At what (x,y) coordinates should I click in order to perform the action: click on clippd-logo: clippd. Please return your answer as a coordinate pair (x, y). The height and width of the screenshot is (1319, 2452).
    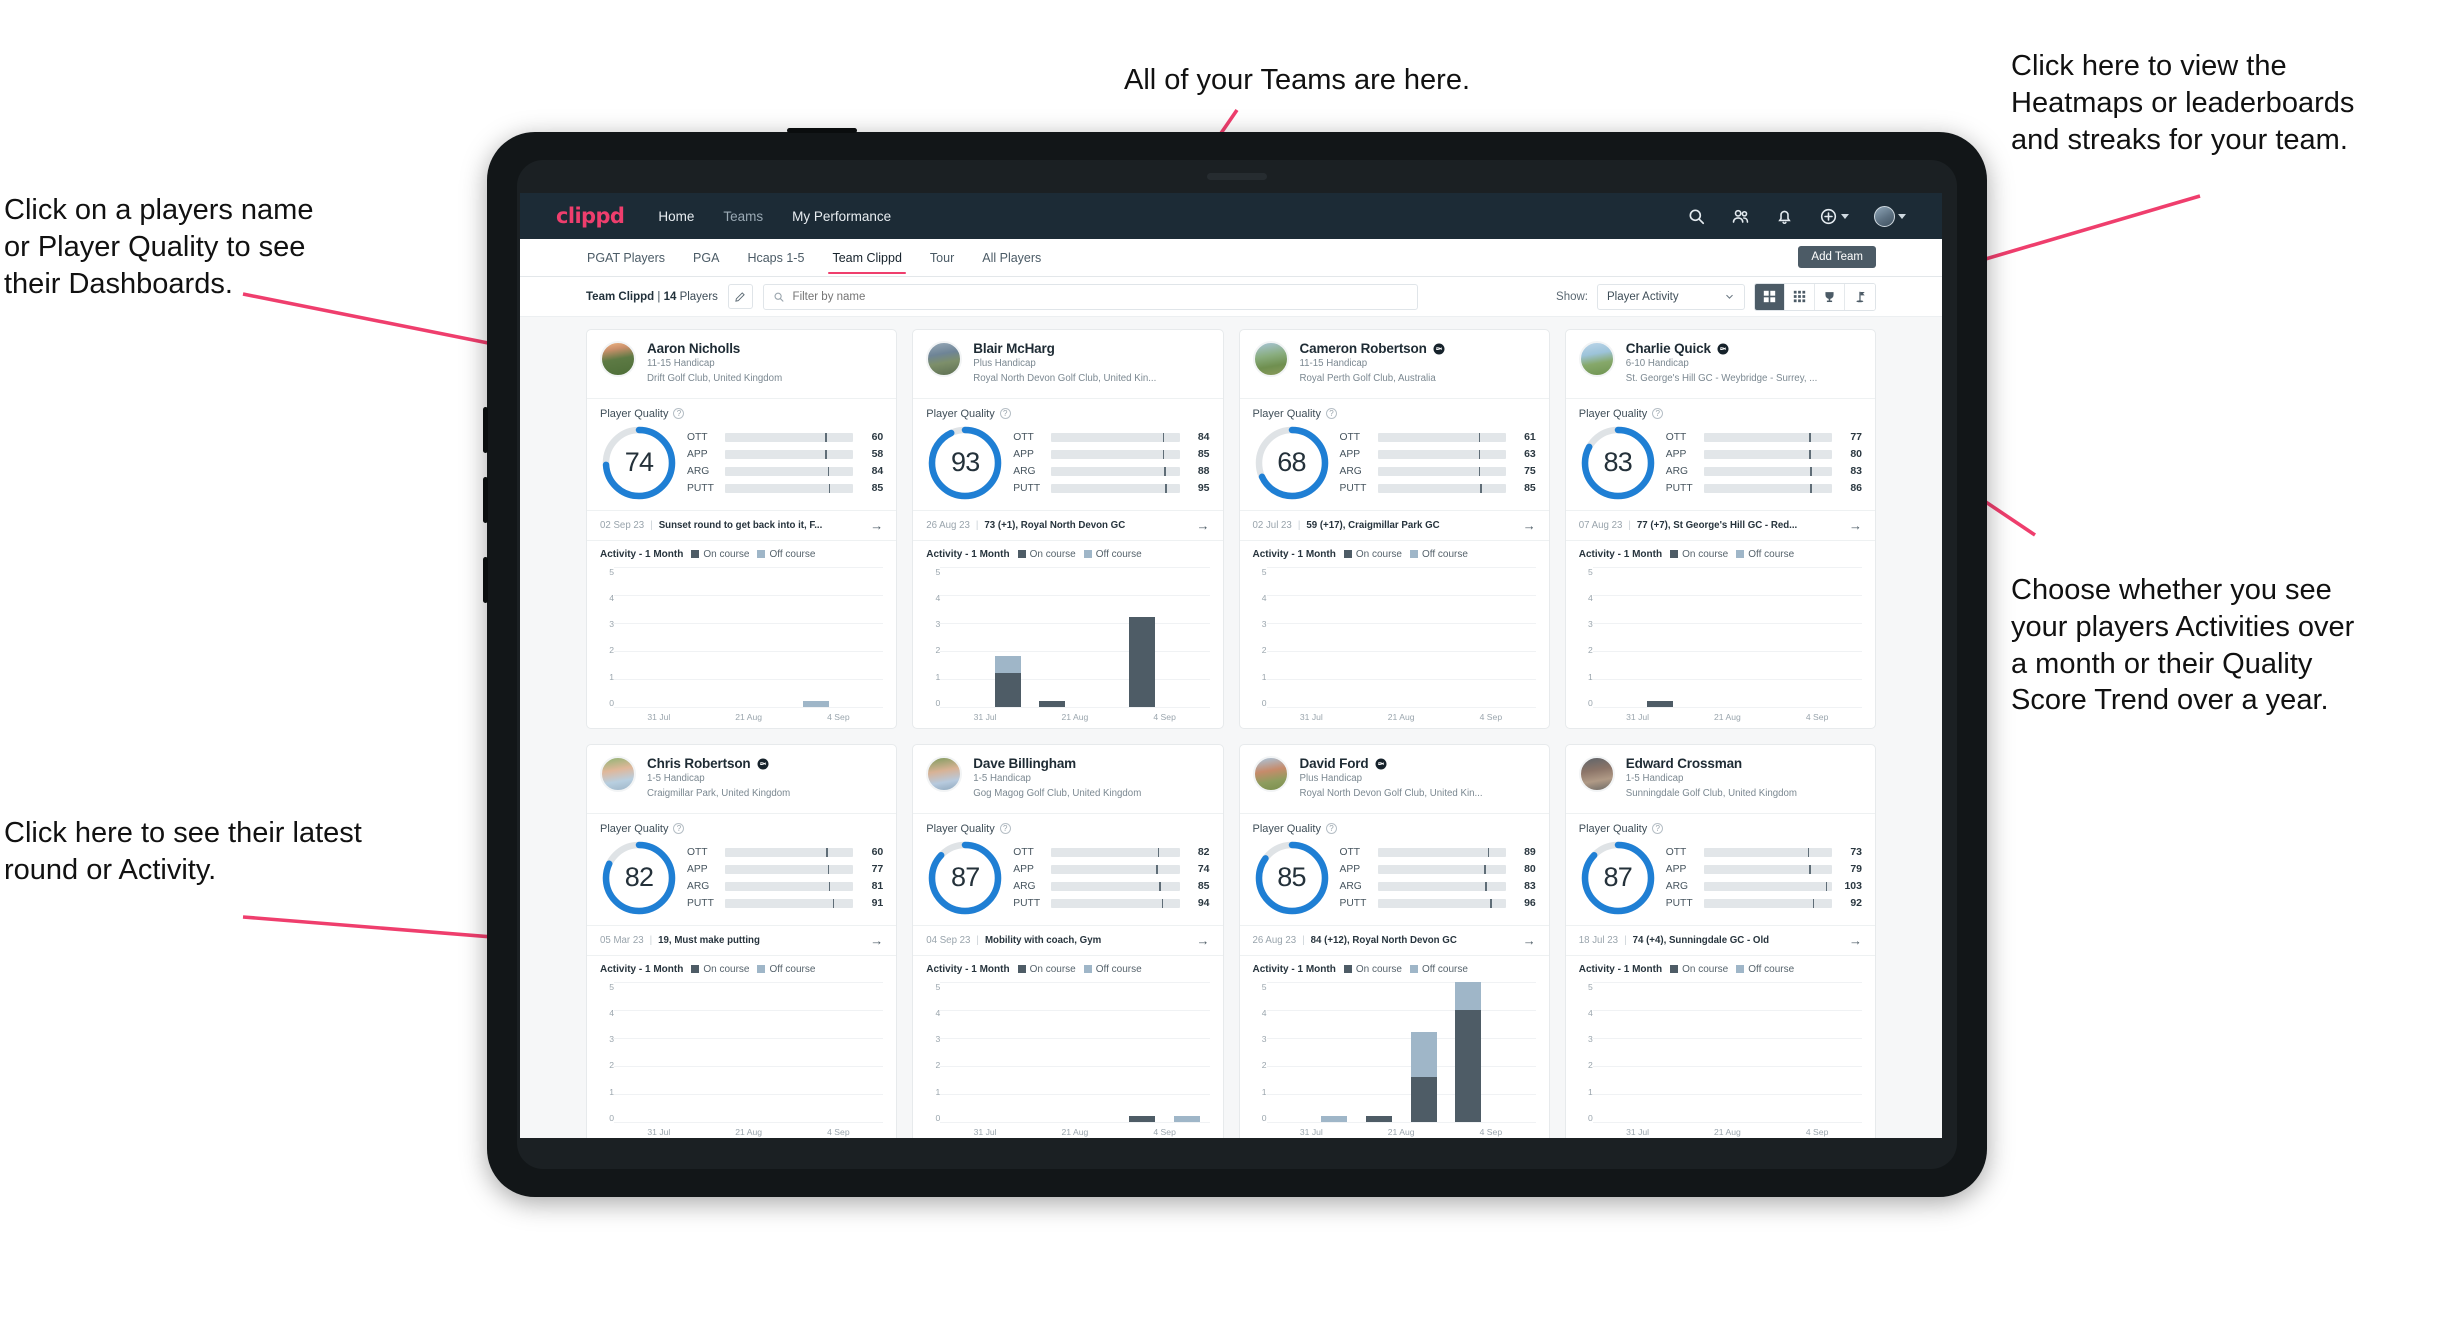
    Looking at the image, I should click on (590, 216).